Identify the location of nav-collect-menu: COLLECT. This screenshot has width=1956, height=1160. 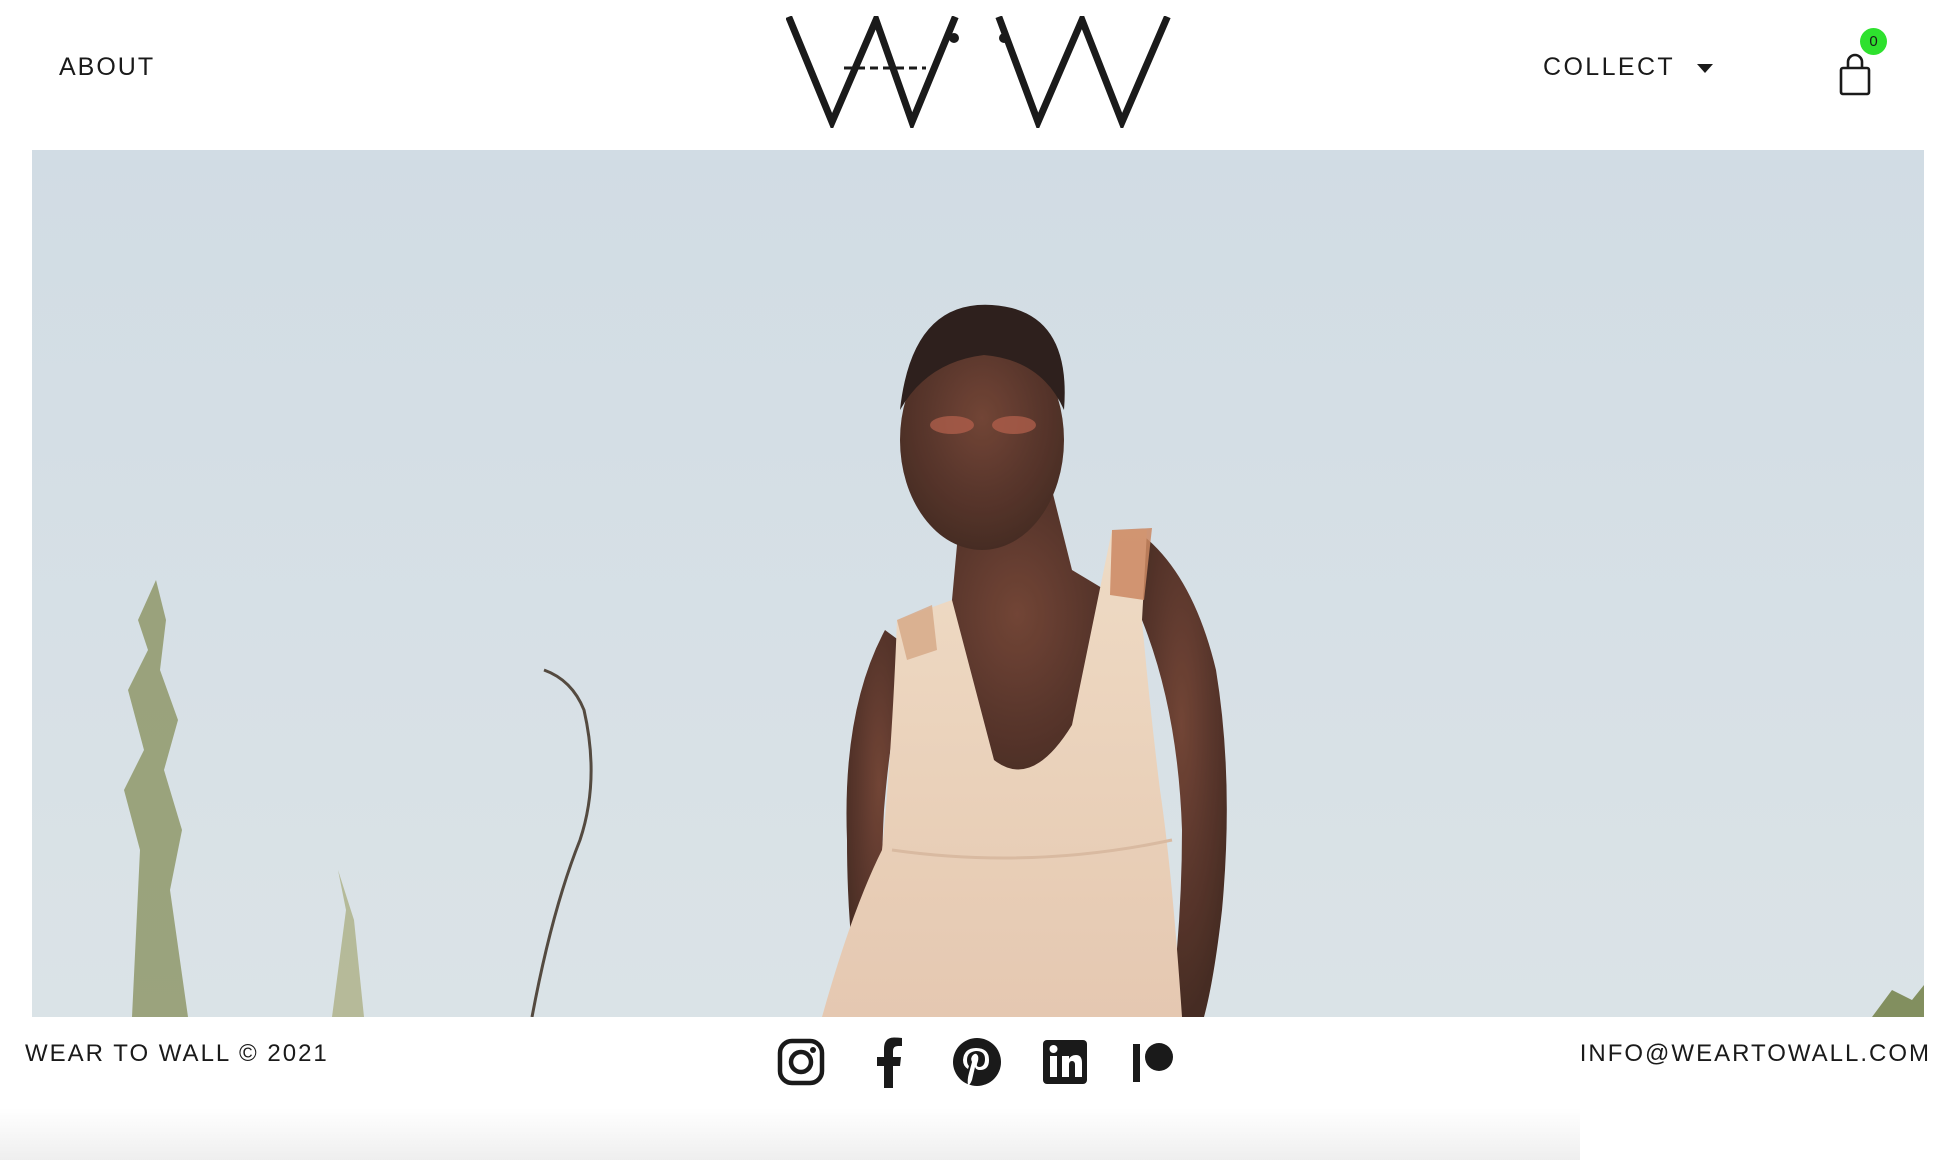
(1628, 67).